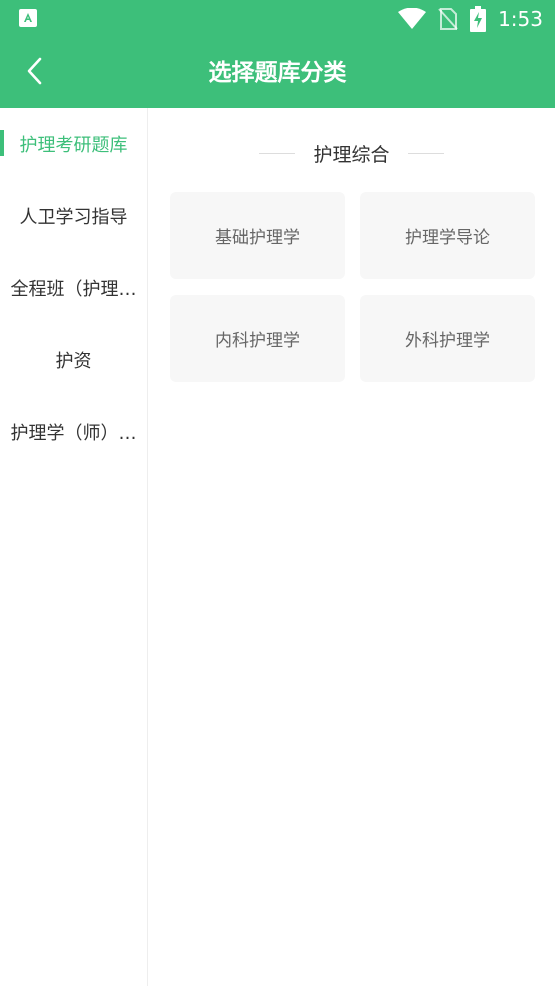 The width and height of the screenshot is (555, 986). I want to click on sidebar-item-label: 人卫学习指导, so click(73, 217).